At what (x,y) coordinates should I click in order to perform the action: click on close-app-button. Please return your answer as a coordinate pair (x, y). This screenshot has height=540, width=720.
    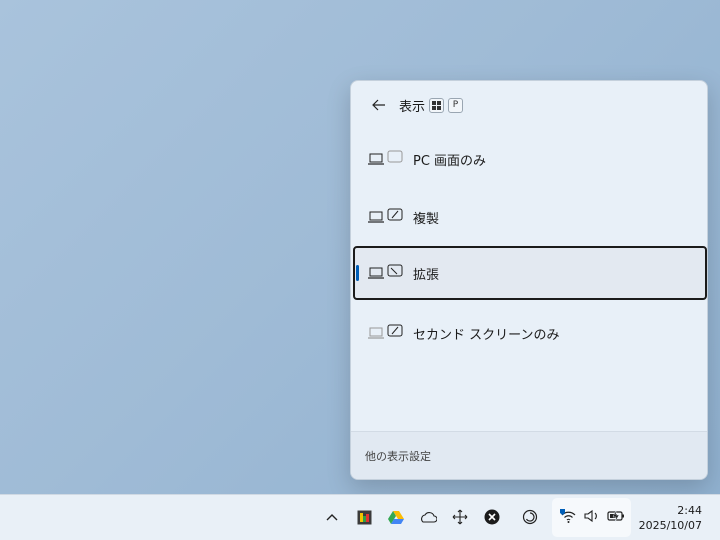
    Looking at the image, I should click on (492, 517).